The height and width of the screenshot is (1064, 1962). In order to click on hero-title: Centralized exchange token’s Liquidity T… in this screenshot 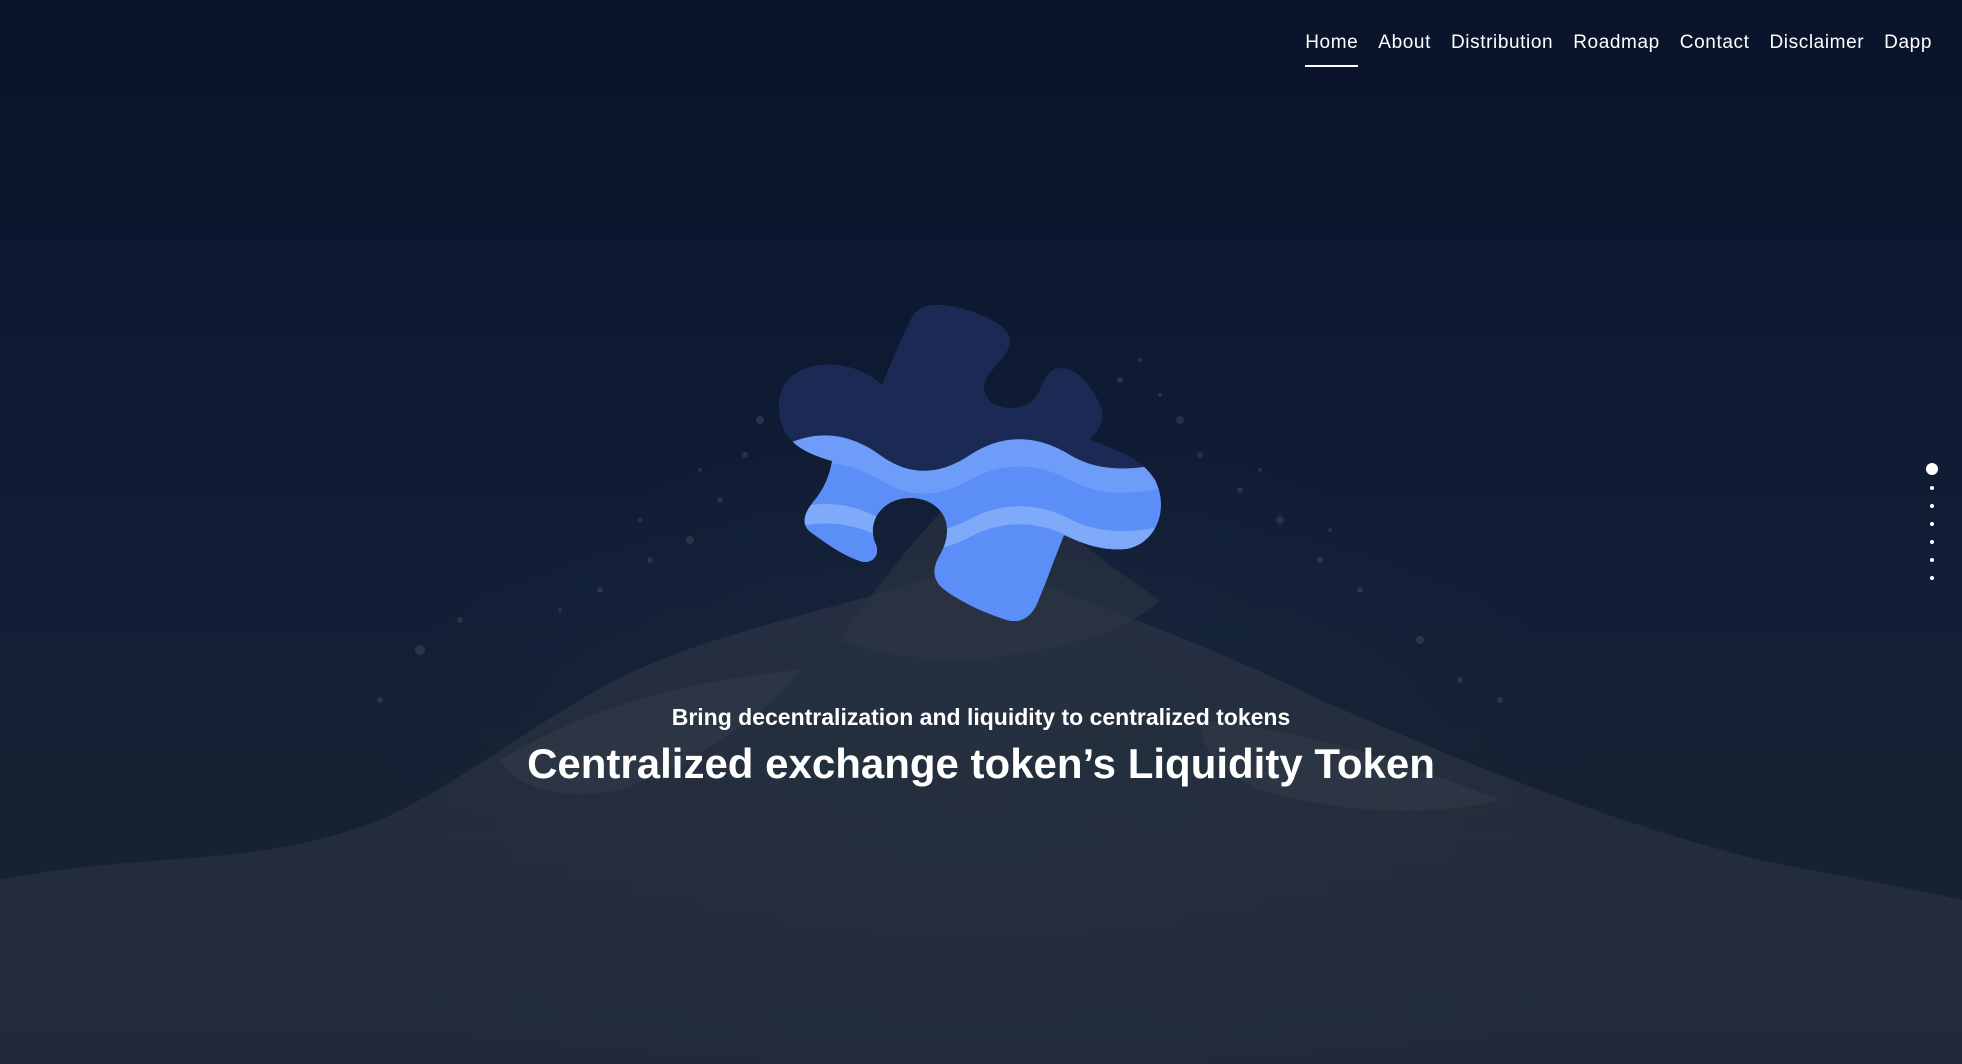, I will do `click(981, 763)`.